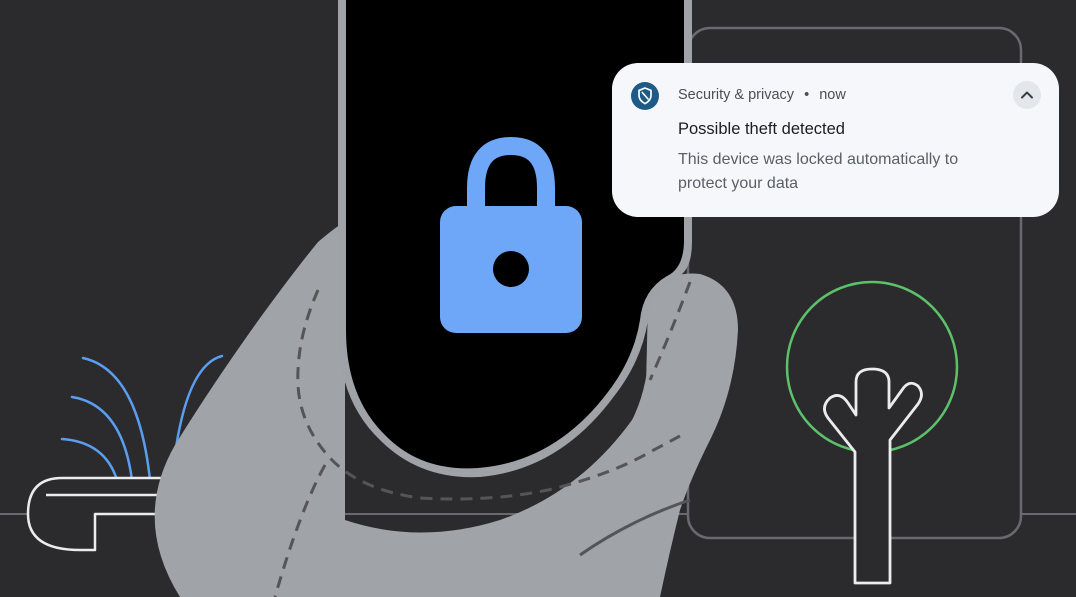  I want to click on app-name: Security & privacy, so click(736, 95).